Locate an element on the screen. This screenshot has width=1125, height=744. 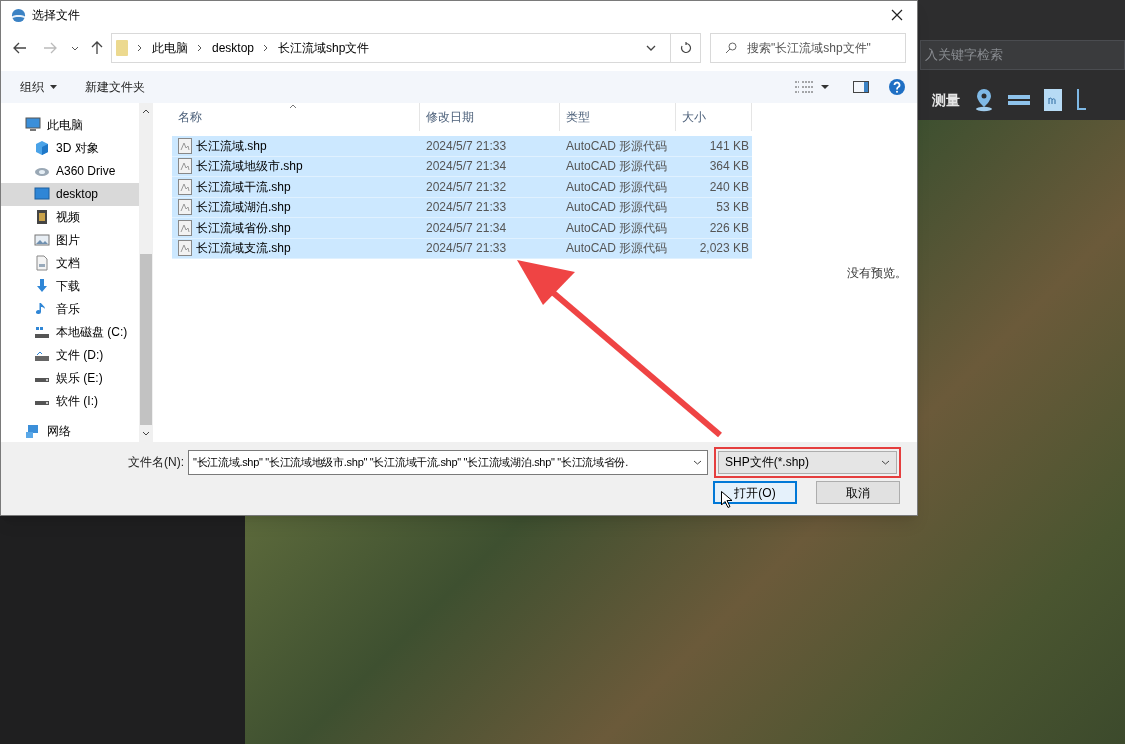
preview-pane-icon is located at coordinates (861, 87).